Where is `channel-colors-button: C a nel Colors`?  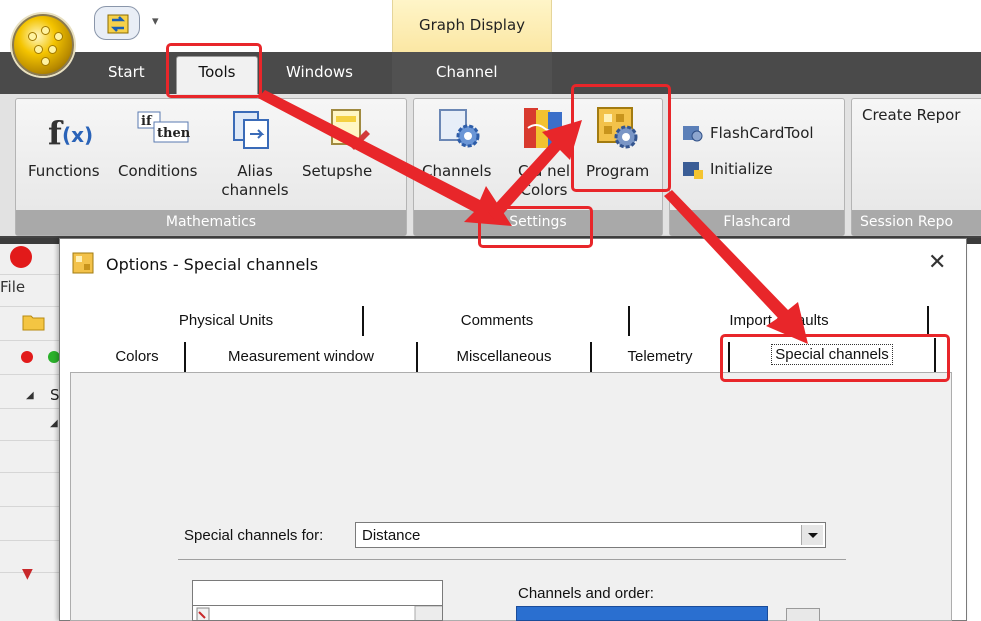 channel-colors-button: C a nel Colors is located at coordinates (544, 181).